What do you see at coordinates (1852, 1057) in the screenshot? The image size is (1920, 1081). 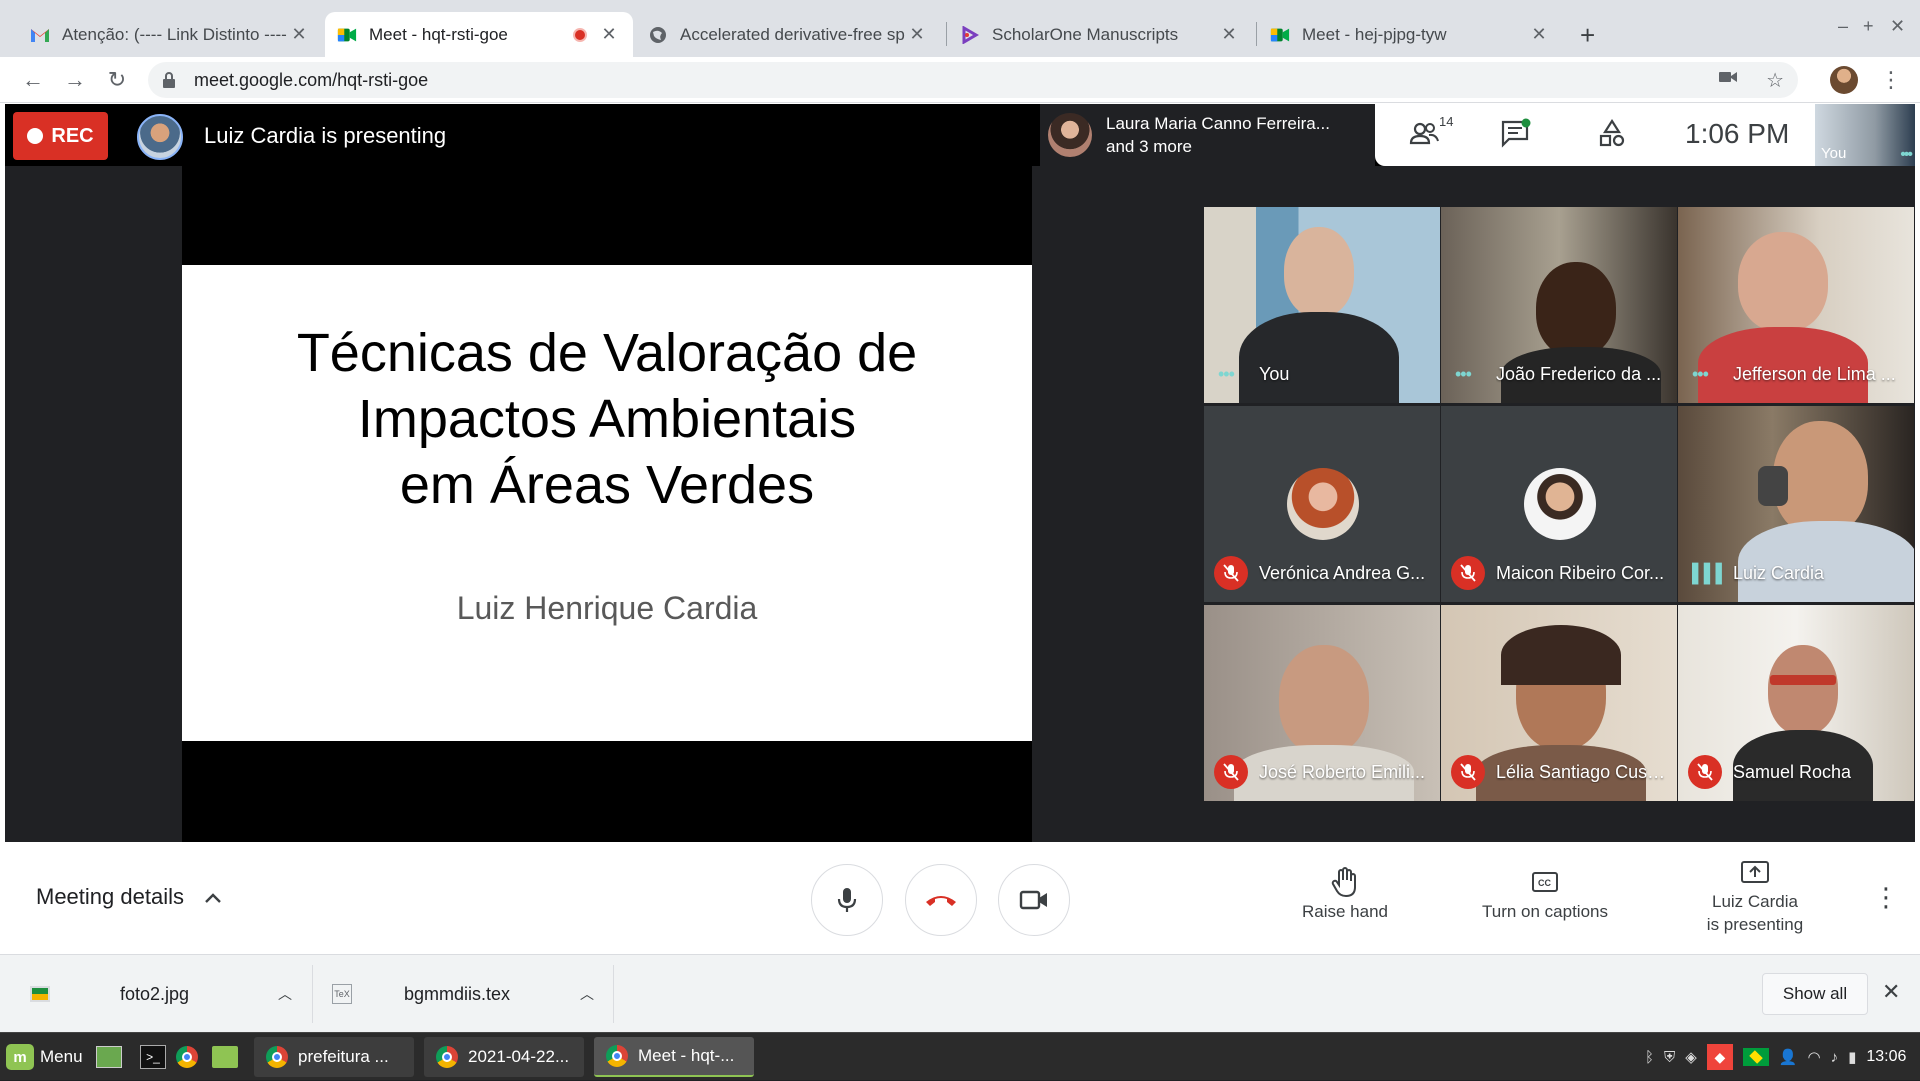 I see `battery-icon: ▮` at bounding box center [1852, 1057].